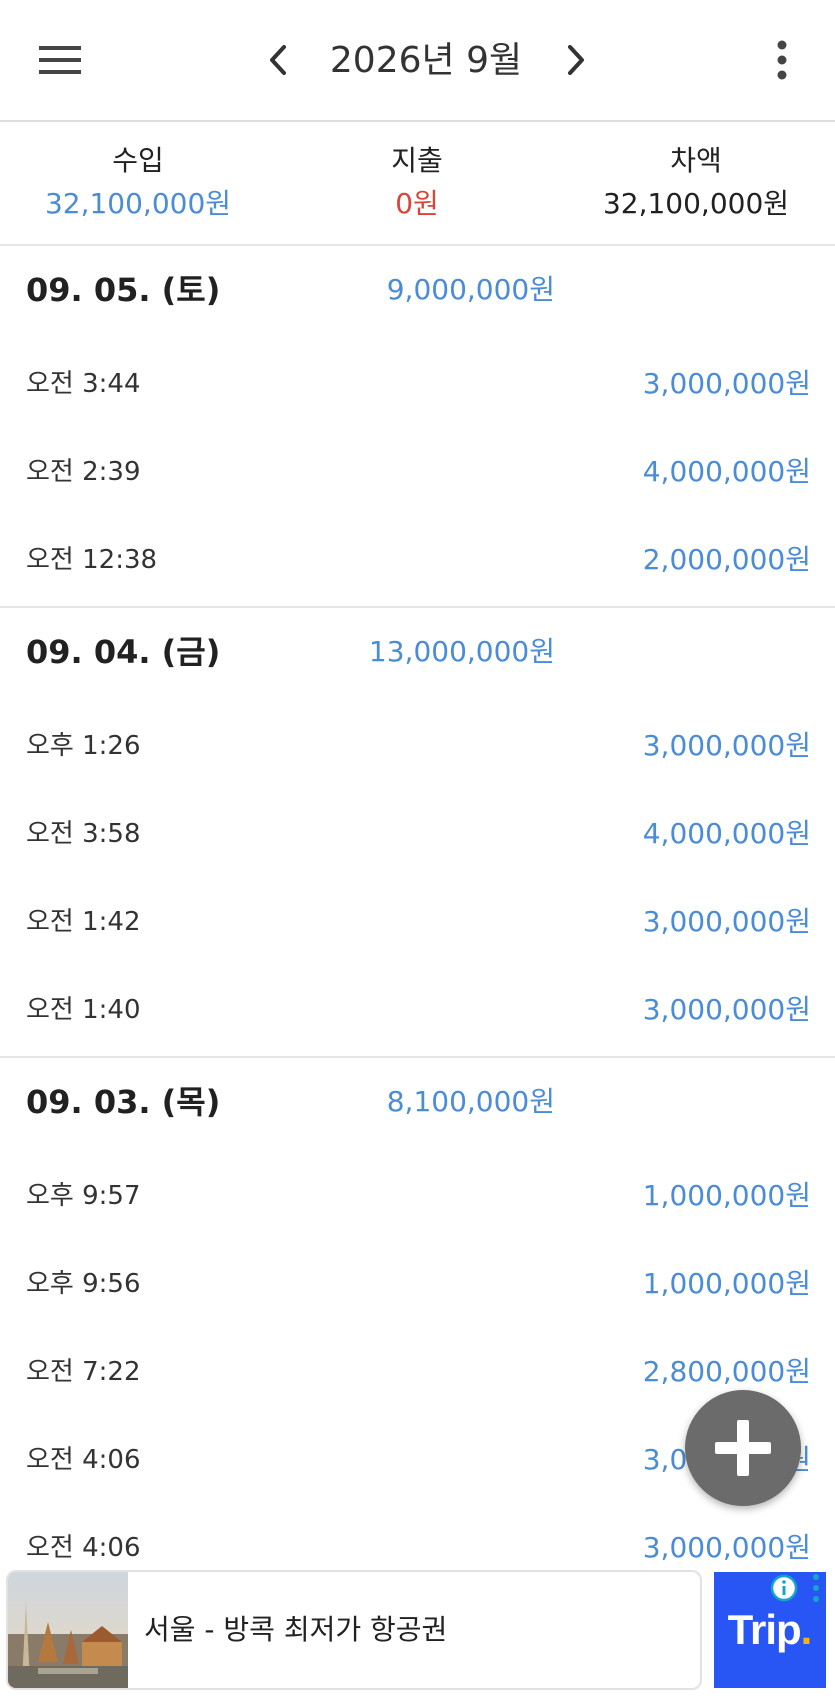  Describe the element at coordinates (83, 472) in the screenshot. I see `transaction-time: 오전 2:39` at that location.